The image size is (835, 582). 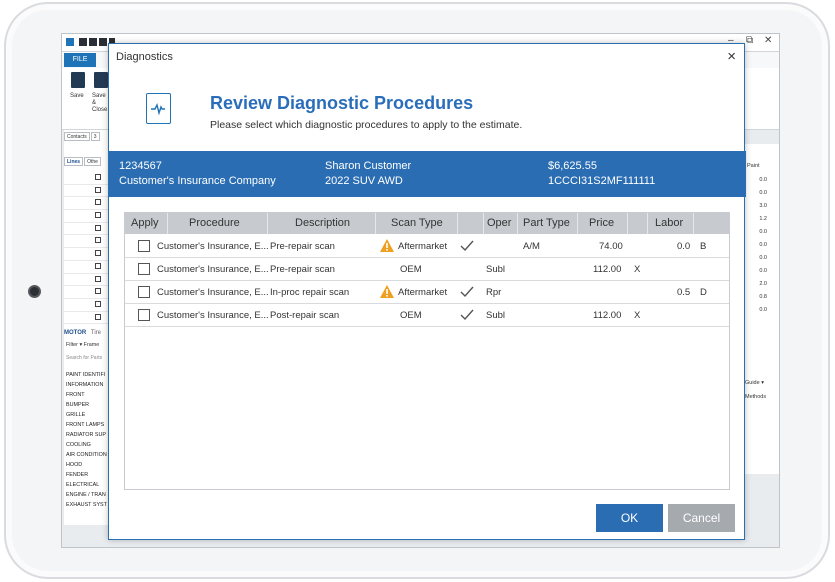 What do you see at coordinates (496, 315) in the screenshot?
I see `oper-cell: Subl` at bounding box center [496, 315].